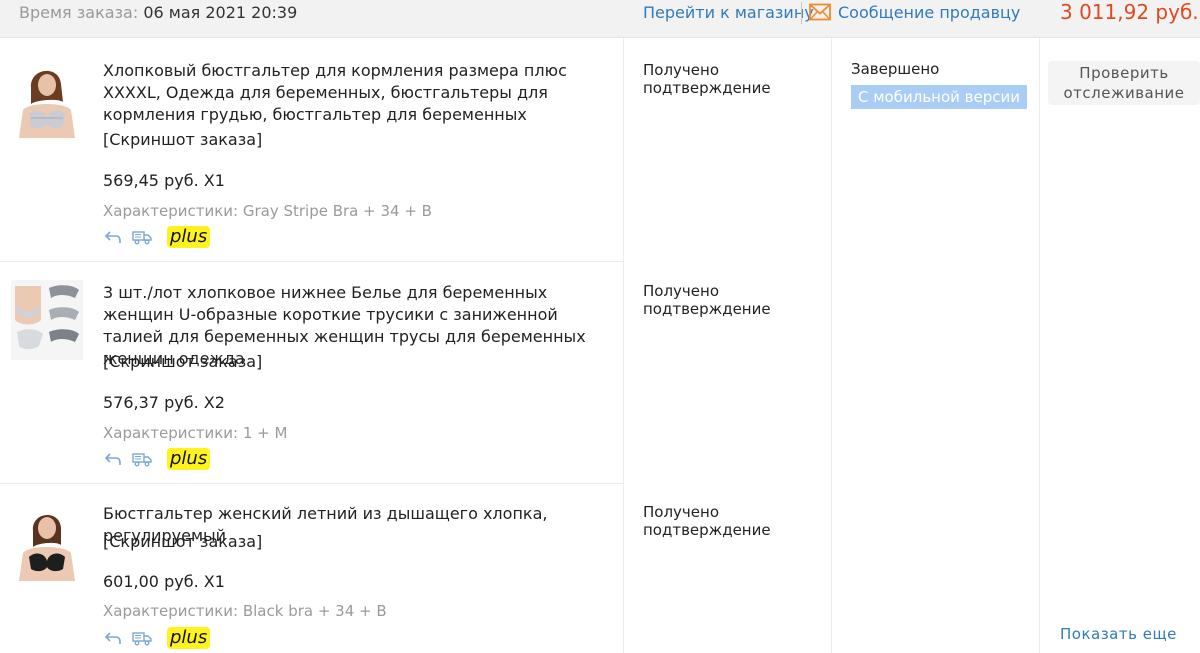 The image size is (1200, 653). What do you see at coordinates (728, 13) in the screenshot?
I see `go-to-store-link: Перейти к магазину` at bounding box center [728, 13].